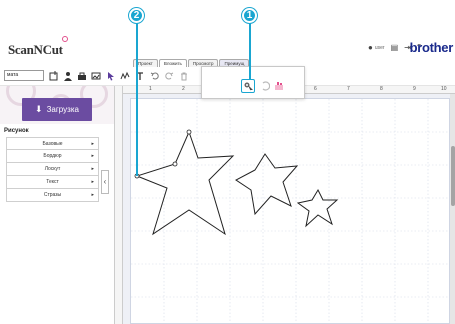  What do you see at coordinates (172, 63) in the screenshot?
I see `tab-edit: Вложить` at bounding box center [172, 63].